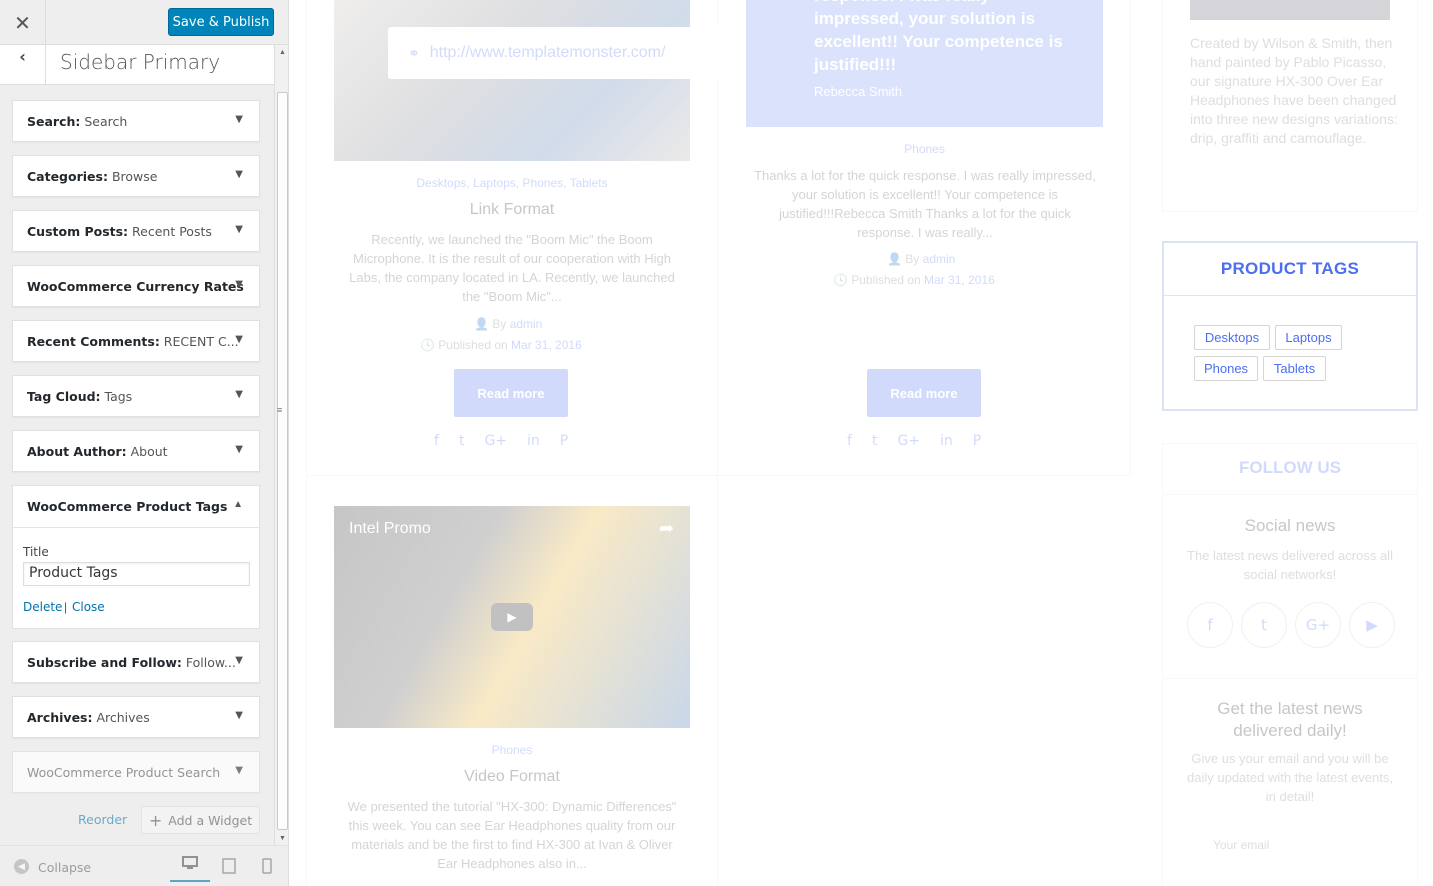 The image size is (1433, 886). Describe the element at coordinates (1294, 368) in the screenshot. I see `tag-tablets: Tablets` at that location.